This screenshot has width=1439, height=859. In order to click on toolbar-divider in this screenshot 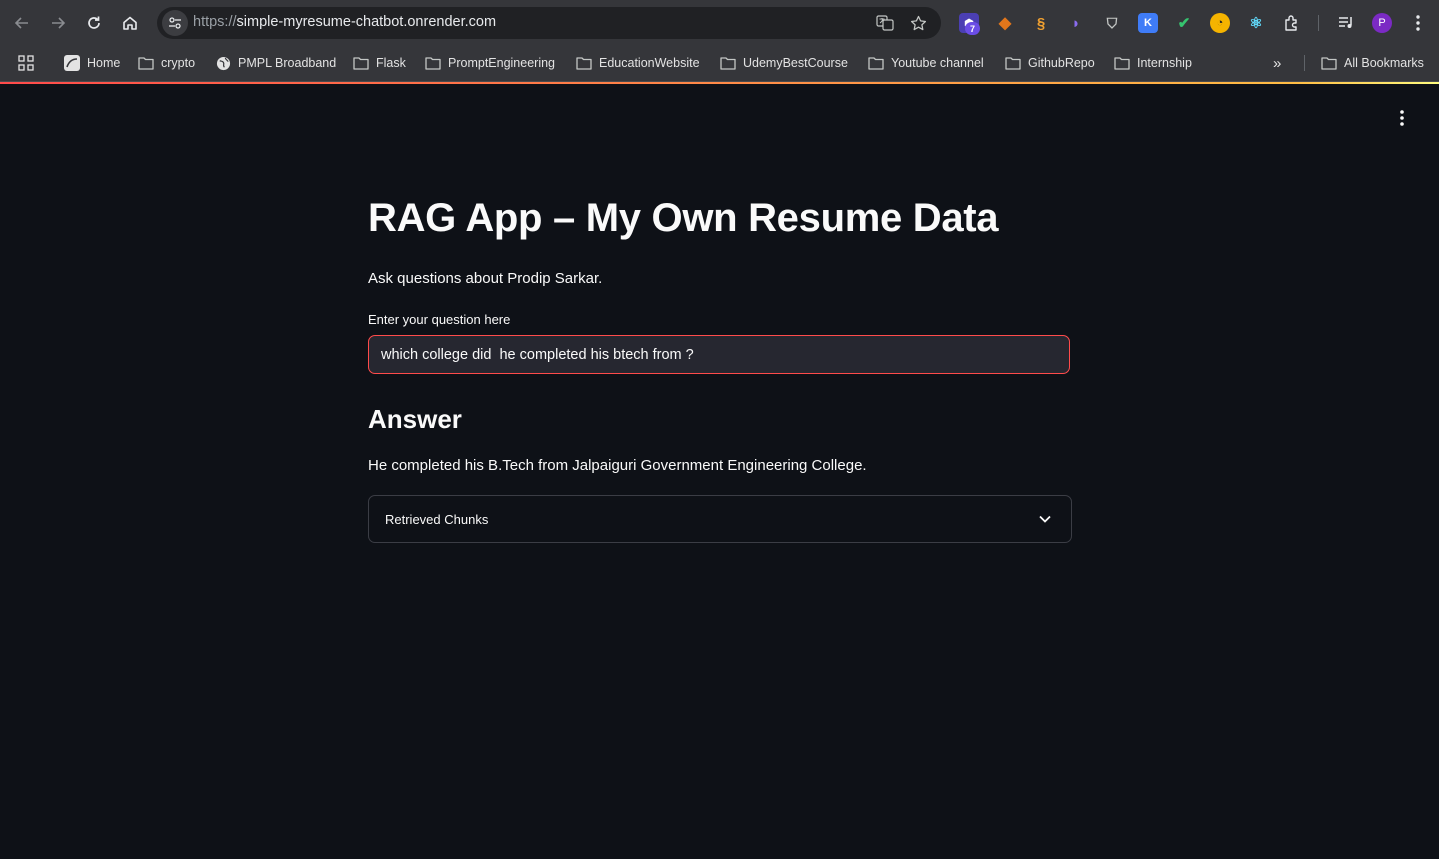, I will do `click(1318, 23)`.